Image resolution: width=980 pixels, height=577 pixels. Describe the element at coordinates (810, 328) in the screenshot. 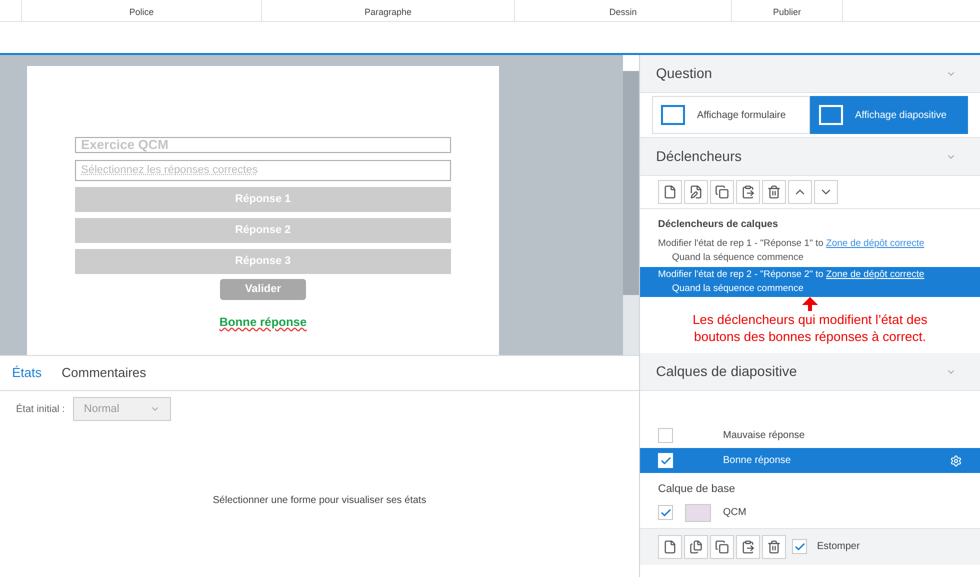

I see `annotation-text: Les déclencheurs qui modifient l’état des boutons des bonnes réponses à correct.` at that location.